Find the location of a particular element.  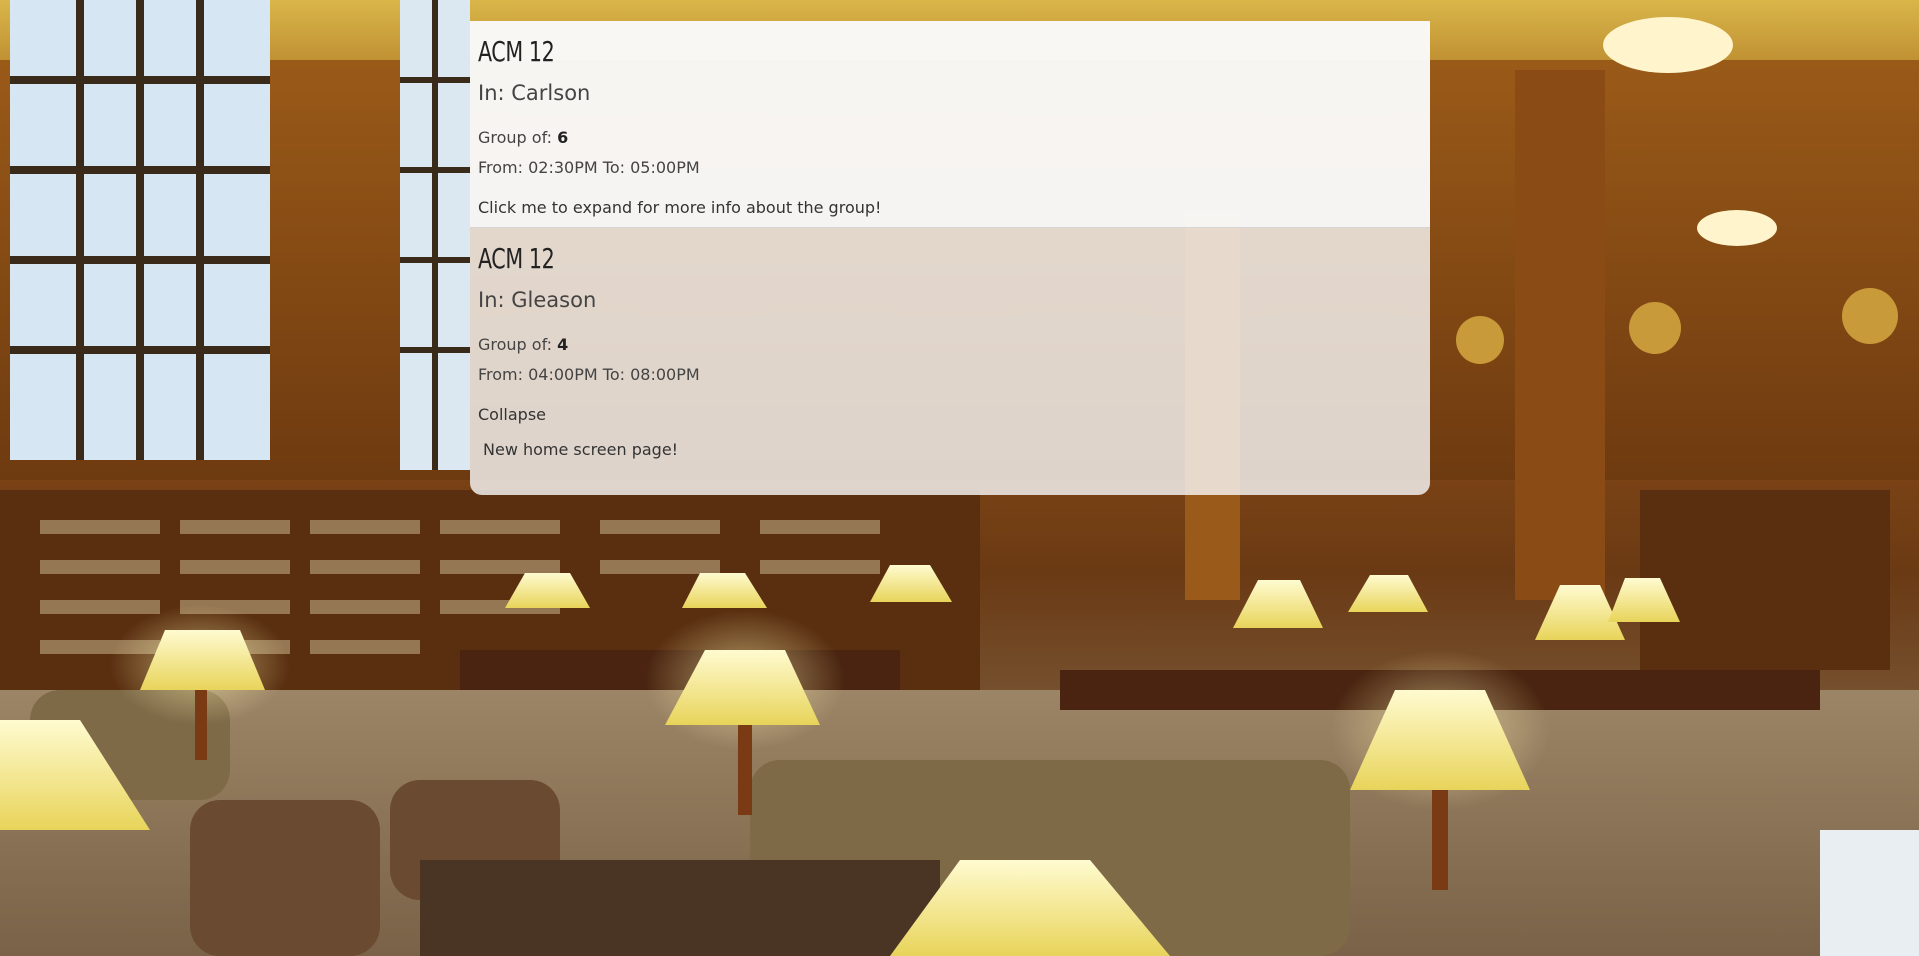

from-time: 02:30PM is located at coordinates (563, 167).